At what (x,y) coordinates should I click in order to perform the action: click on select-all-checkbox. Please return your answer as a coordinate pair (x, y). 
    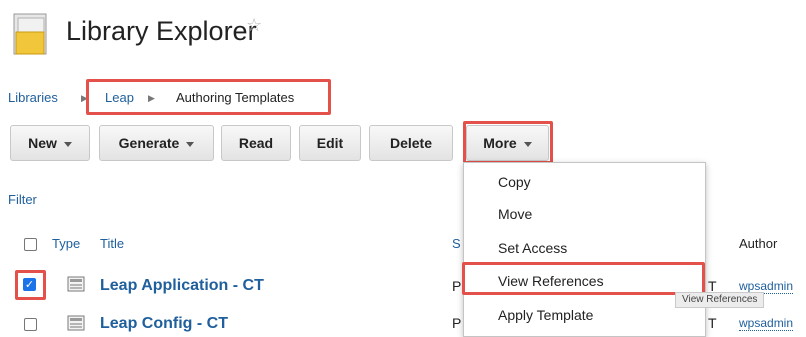
    Looking at the image, I should click on (30, 244).